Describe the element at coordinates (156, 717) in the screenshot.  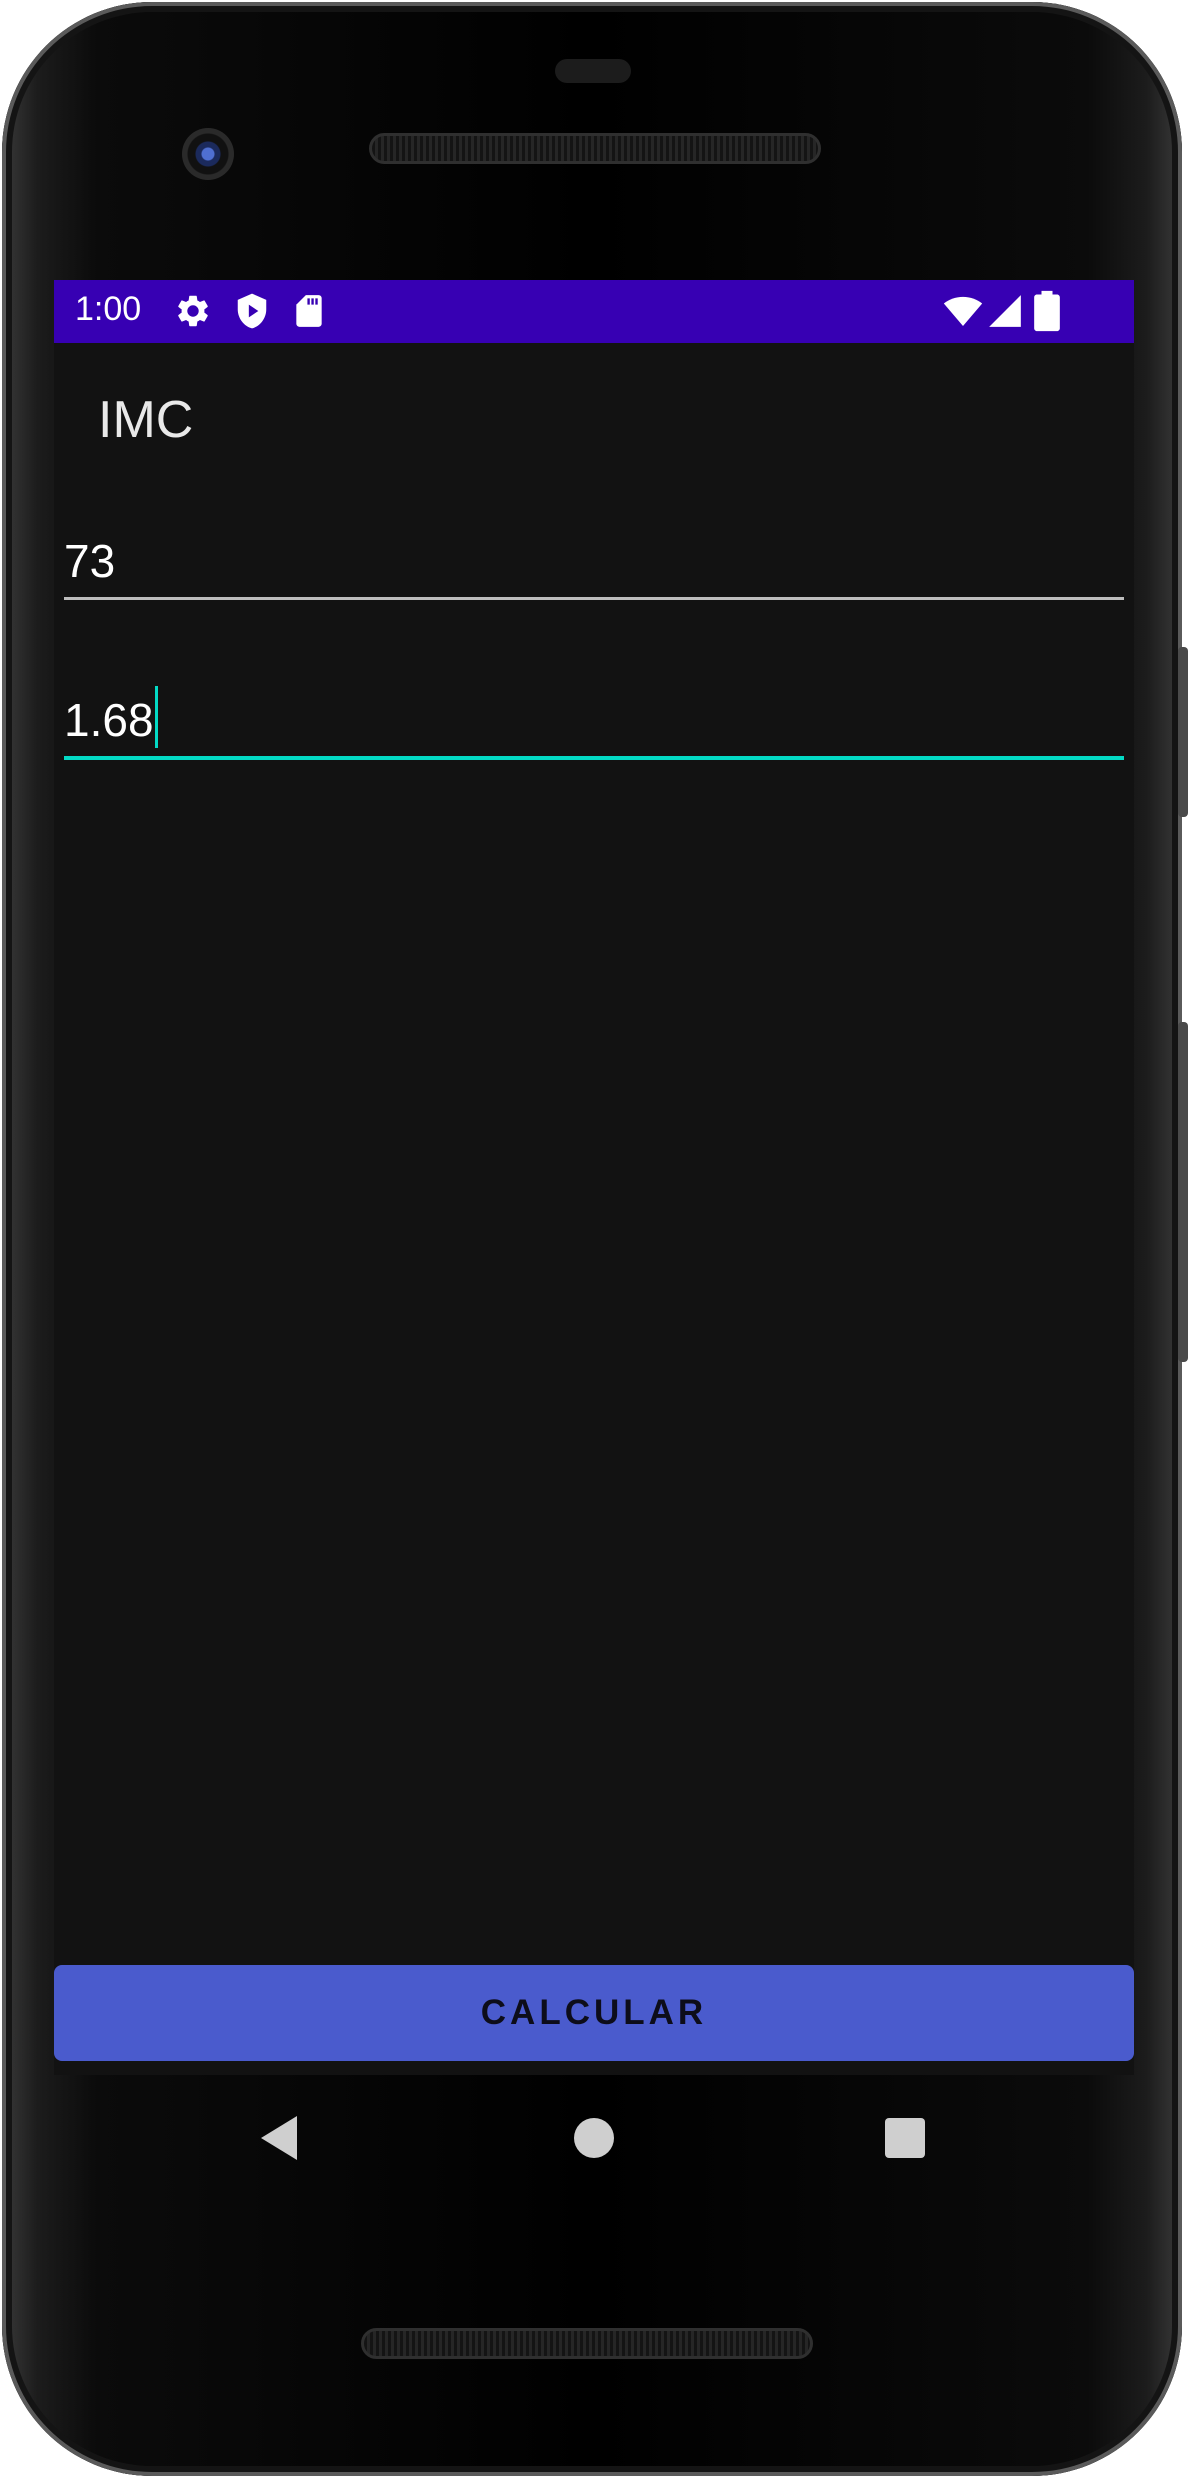
I see `text-cursor` at that location.